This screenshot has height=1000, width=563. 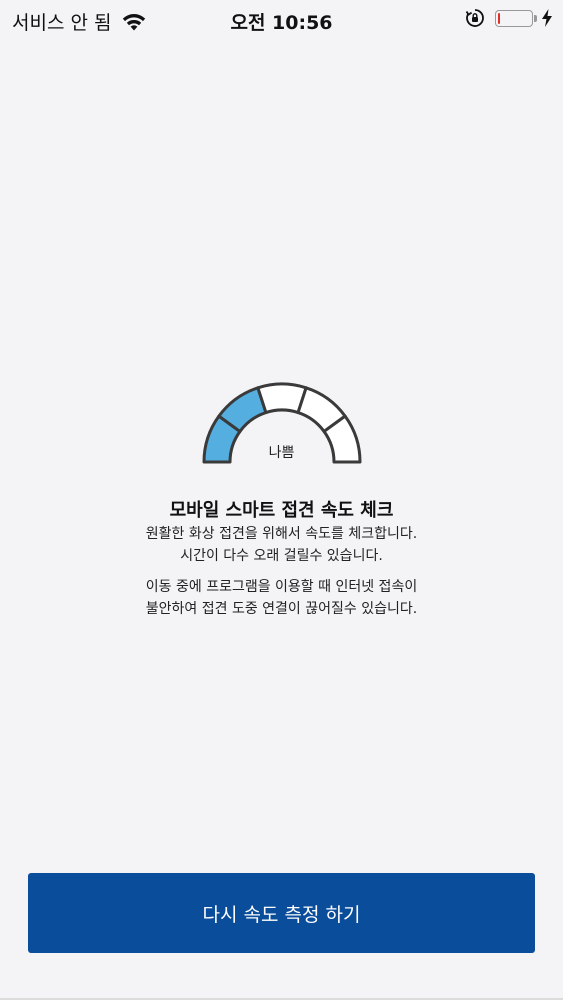 What do you see at coordinates (281, 453) in the screenshot?
I see `gauge-status-label: 나쁨` at bounding box center [281, 453].